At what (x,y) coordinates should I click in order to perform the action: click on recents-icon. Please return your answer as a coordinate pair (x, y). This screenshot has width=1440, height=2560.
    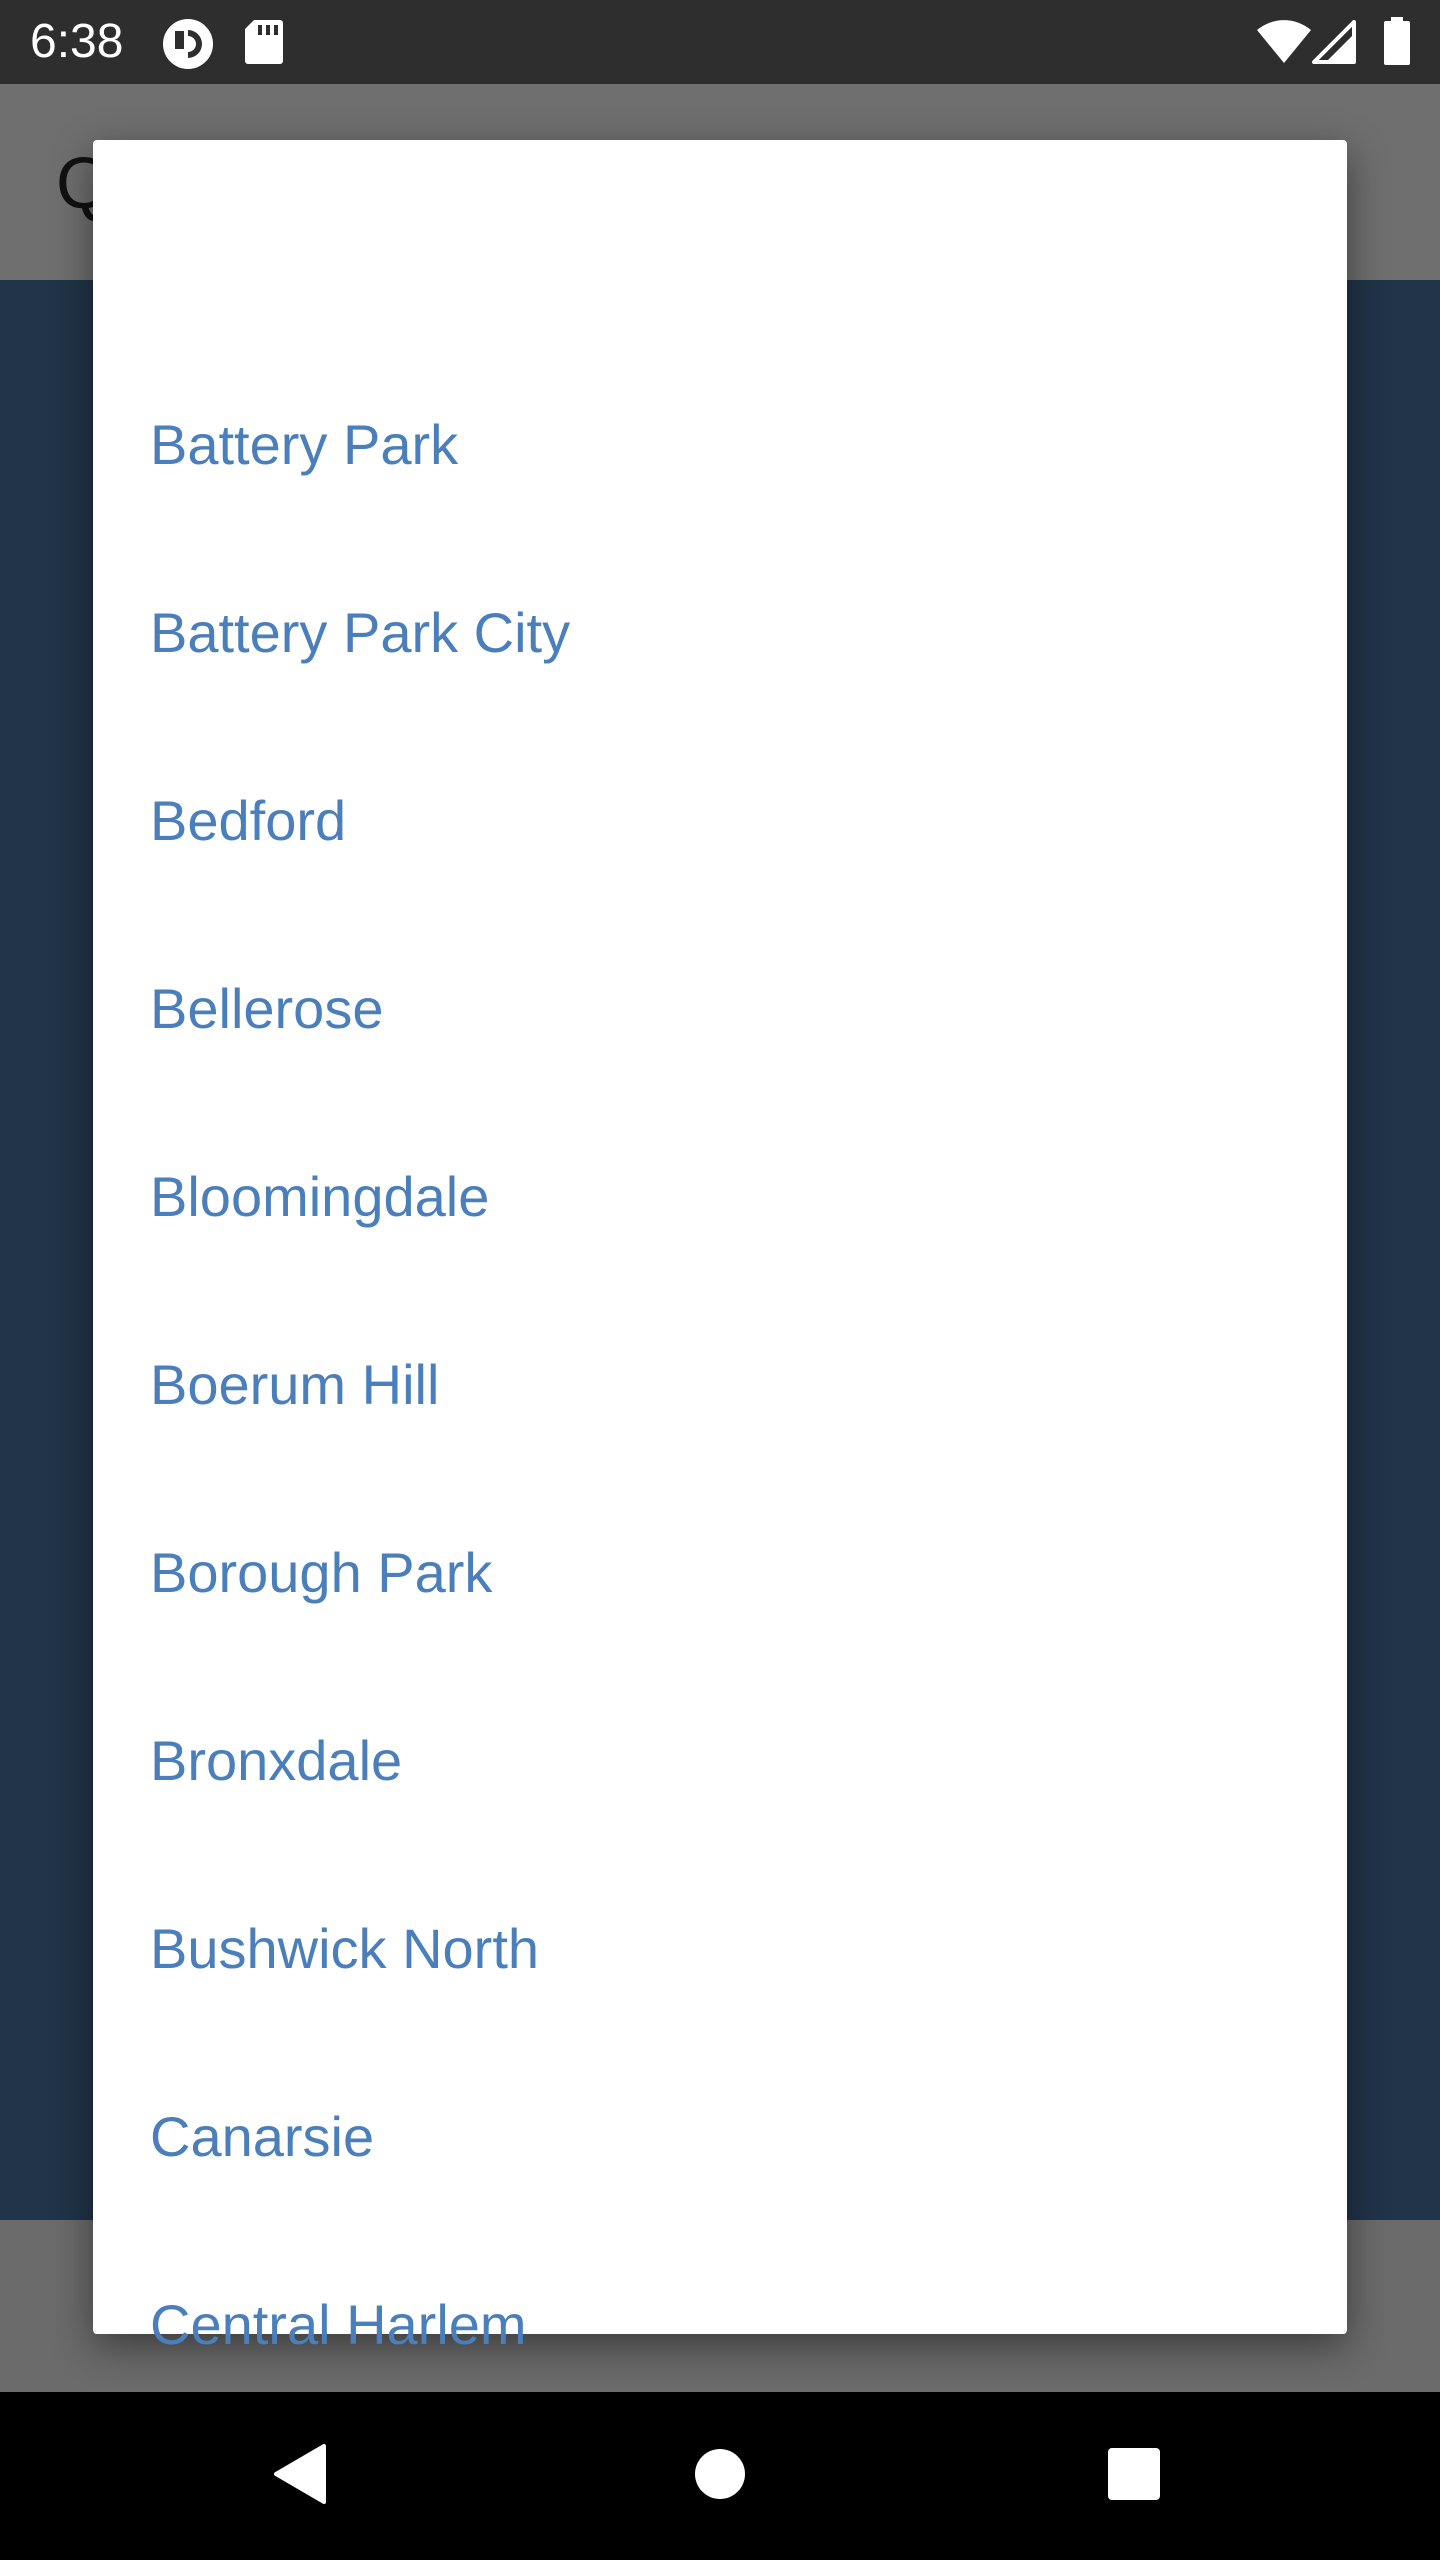
    Looking at the image, I should click on (1134, 2476).